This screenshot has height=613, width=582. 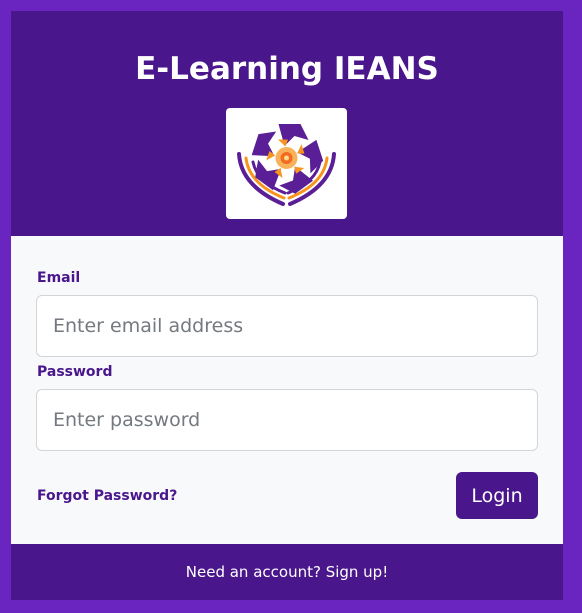 What do you see at coordinates (287, 420) in the screenshot?
I see `password-field` at bounding box center [287, 420].